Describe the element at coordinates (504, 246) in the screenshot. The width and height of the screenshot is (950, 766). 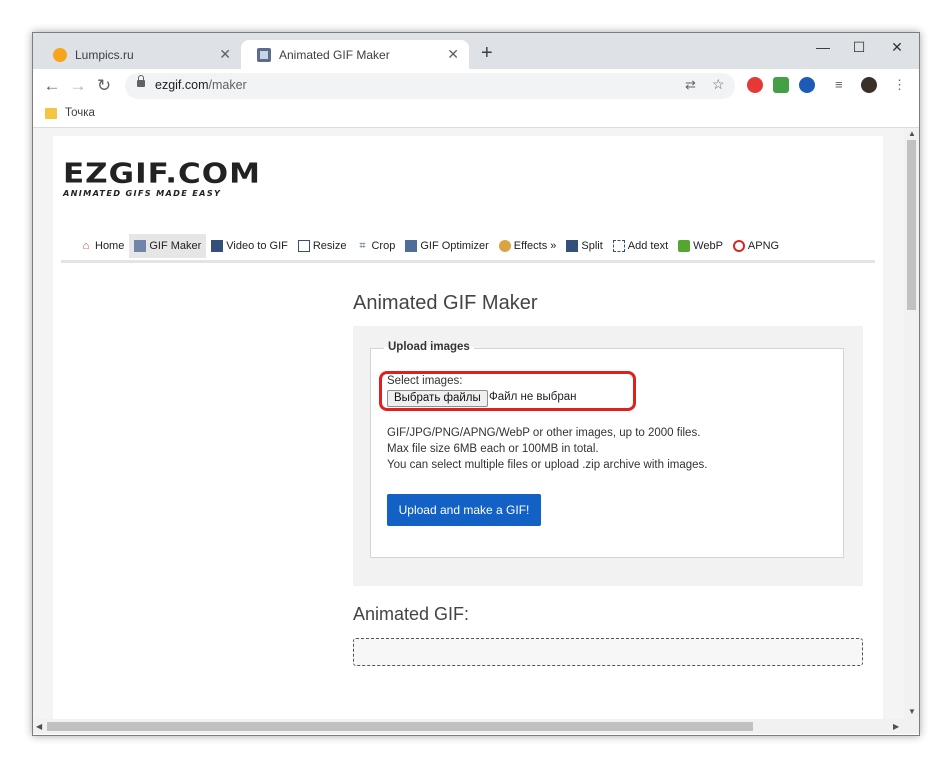
I see `palette-icon` at that location.